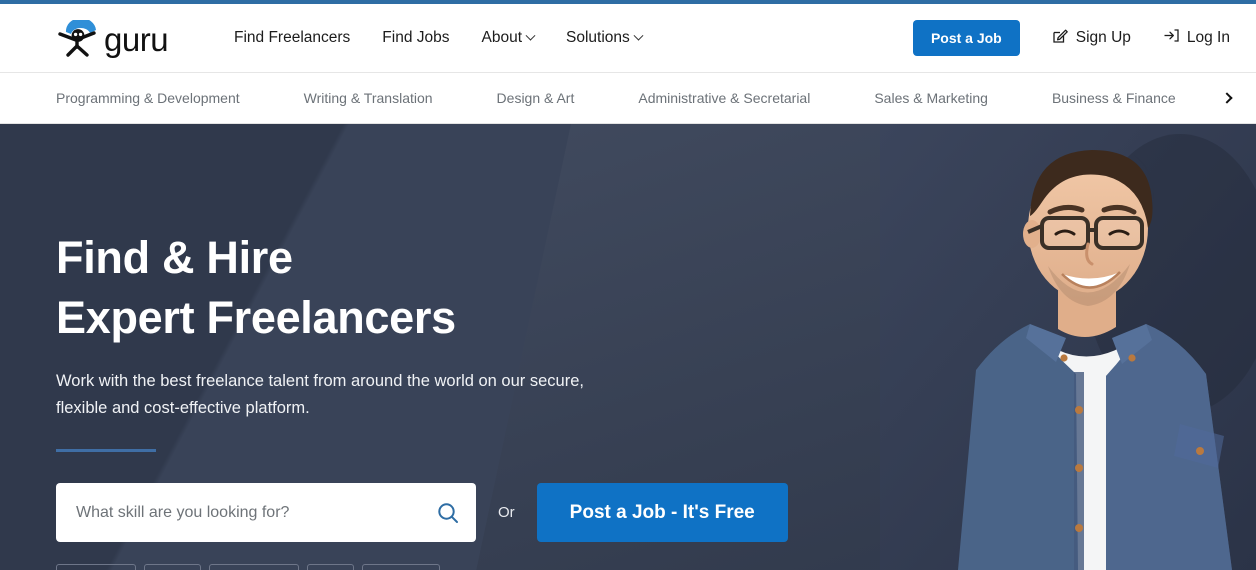 This screenshot has width=1256, height=570. I want to click on search-input, so click(256, 512).